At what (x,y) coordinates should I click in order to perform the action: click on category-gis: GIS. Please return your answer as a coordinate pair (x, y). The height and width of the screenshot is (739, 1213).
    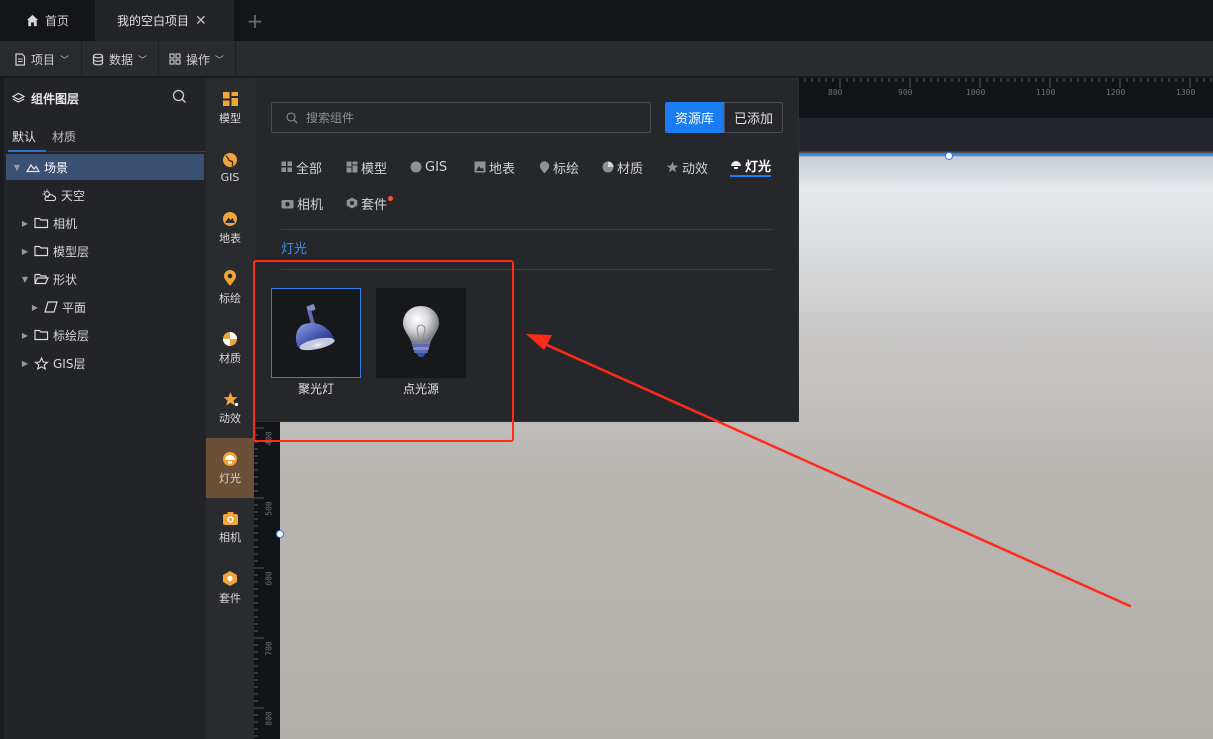
    Looking at the image, I should click on (428, 167).